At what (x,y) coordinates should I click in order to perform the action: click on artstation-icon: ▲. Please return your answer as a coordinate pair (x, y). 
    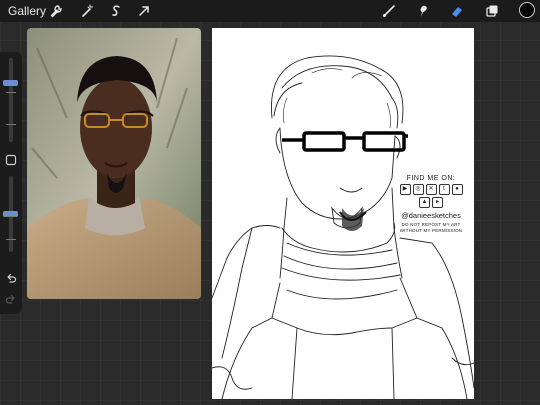
    Looking at the image, I should click on (424, 202).